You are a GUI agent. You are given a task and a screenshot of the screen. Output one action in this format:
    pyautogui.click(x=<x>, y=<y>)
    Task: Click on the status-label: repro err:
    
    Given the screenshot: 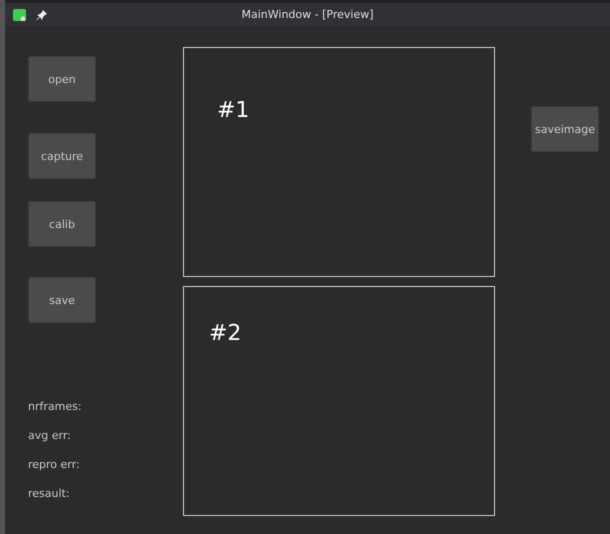 What is the action you would take?
    pyautogui.click(x=54, y=465)
    